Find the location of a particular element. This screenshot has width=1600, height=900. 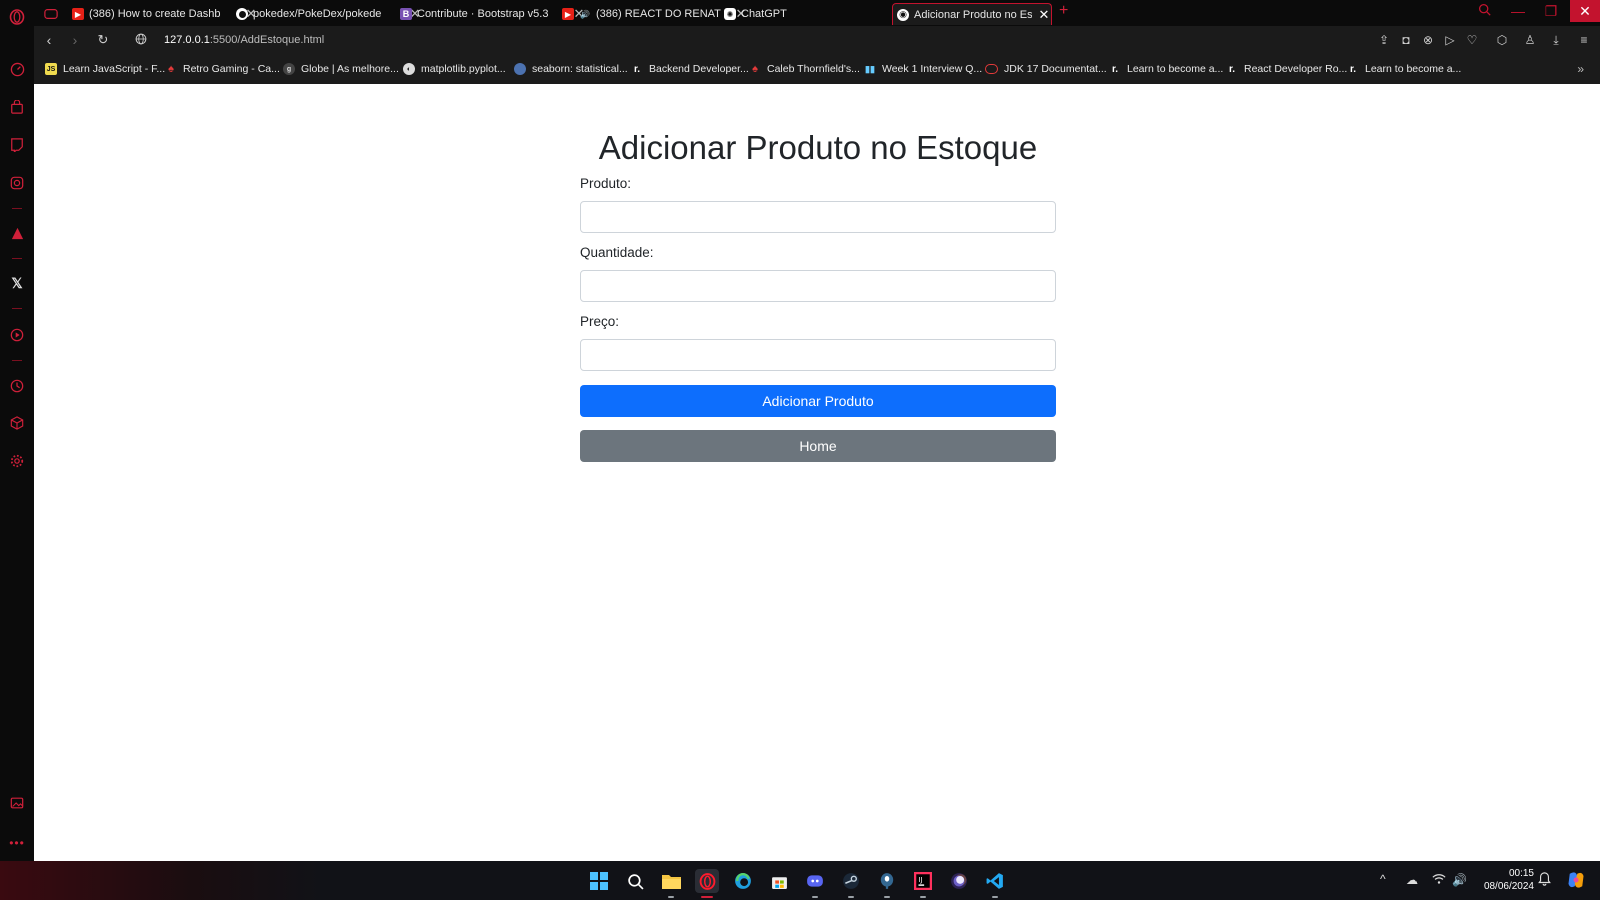

matplotlib-icon: ◐ is located at coordinates (409, 69).